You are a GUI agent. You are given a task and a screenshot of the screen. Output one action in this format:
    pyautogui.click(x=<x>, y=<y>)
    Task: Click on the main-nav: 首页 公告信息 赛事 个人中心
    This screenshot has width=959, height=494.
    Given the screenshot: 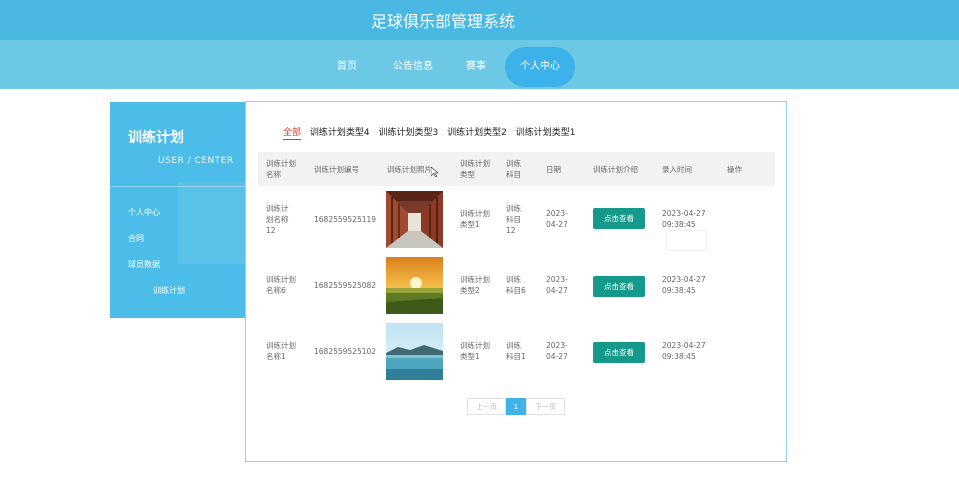 What is the action you would take?
    pyautogui.click(x=479, y=64)
    